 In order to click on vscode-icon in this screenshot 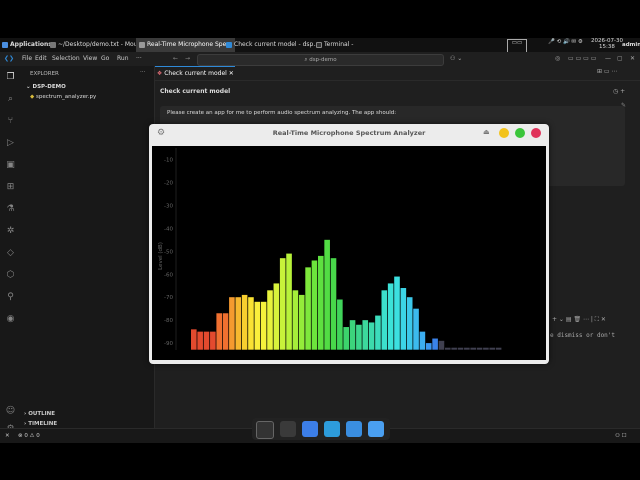, I will do `click(229, 44)`.